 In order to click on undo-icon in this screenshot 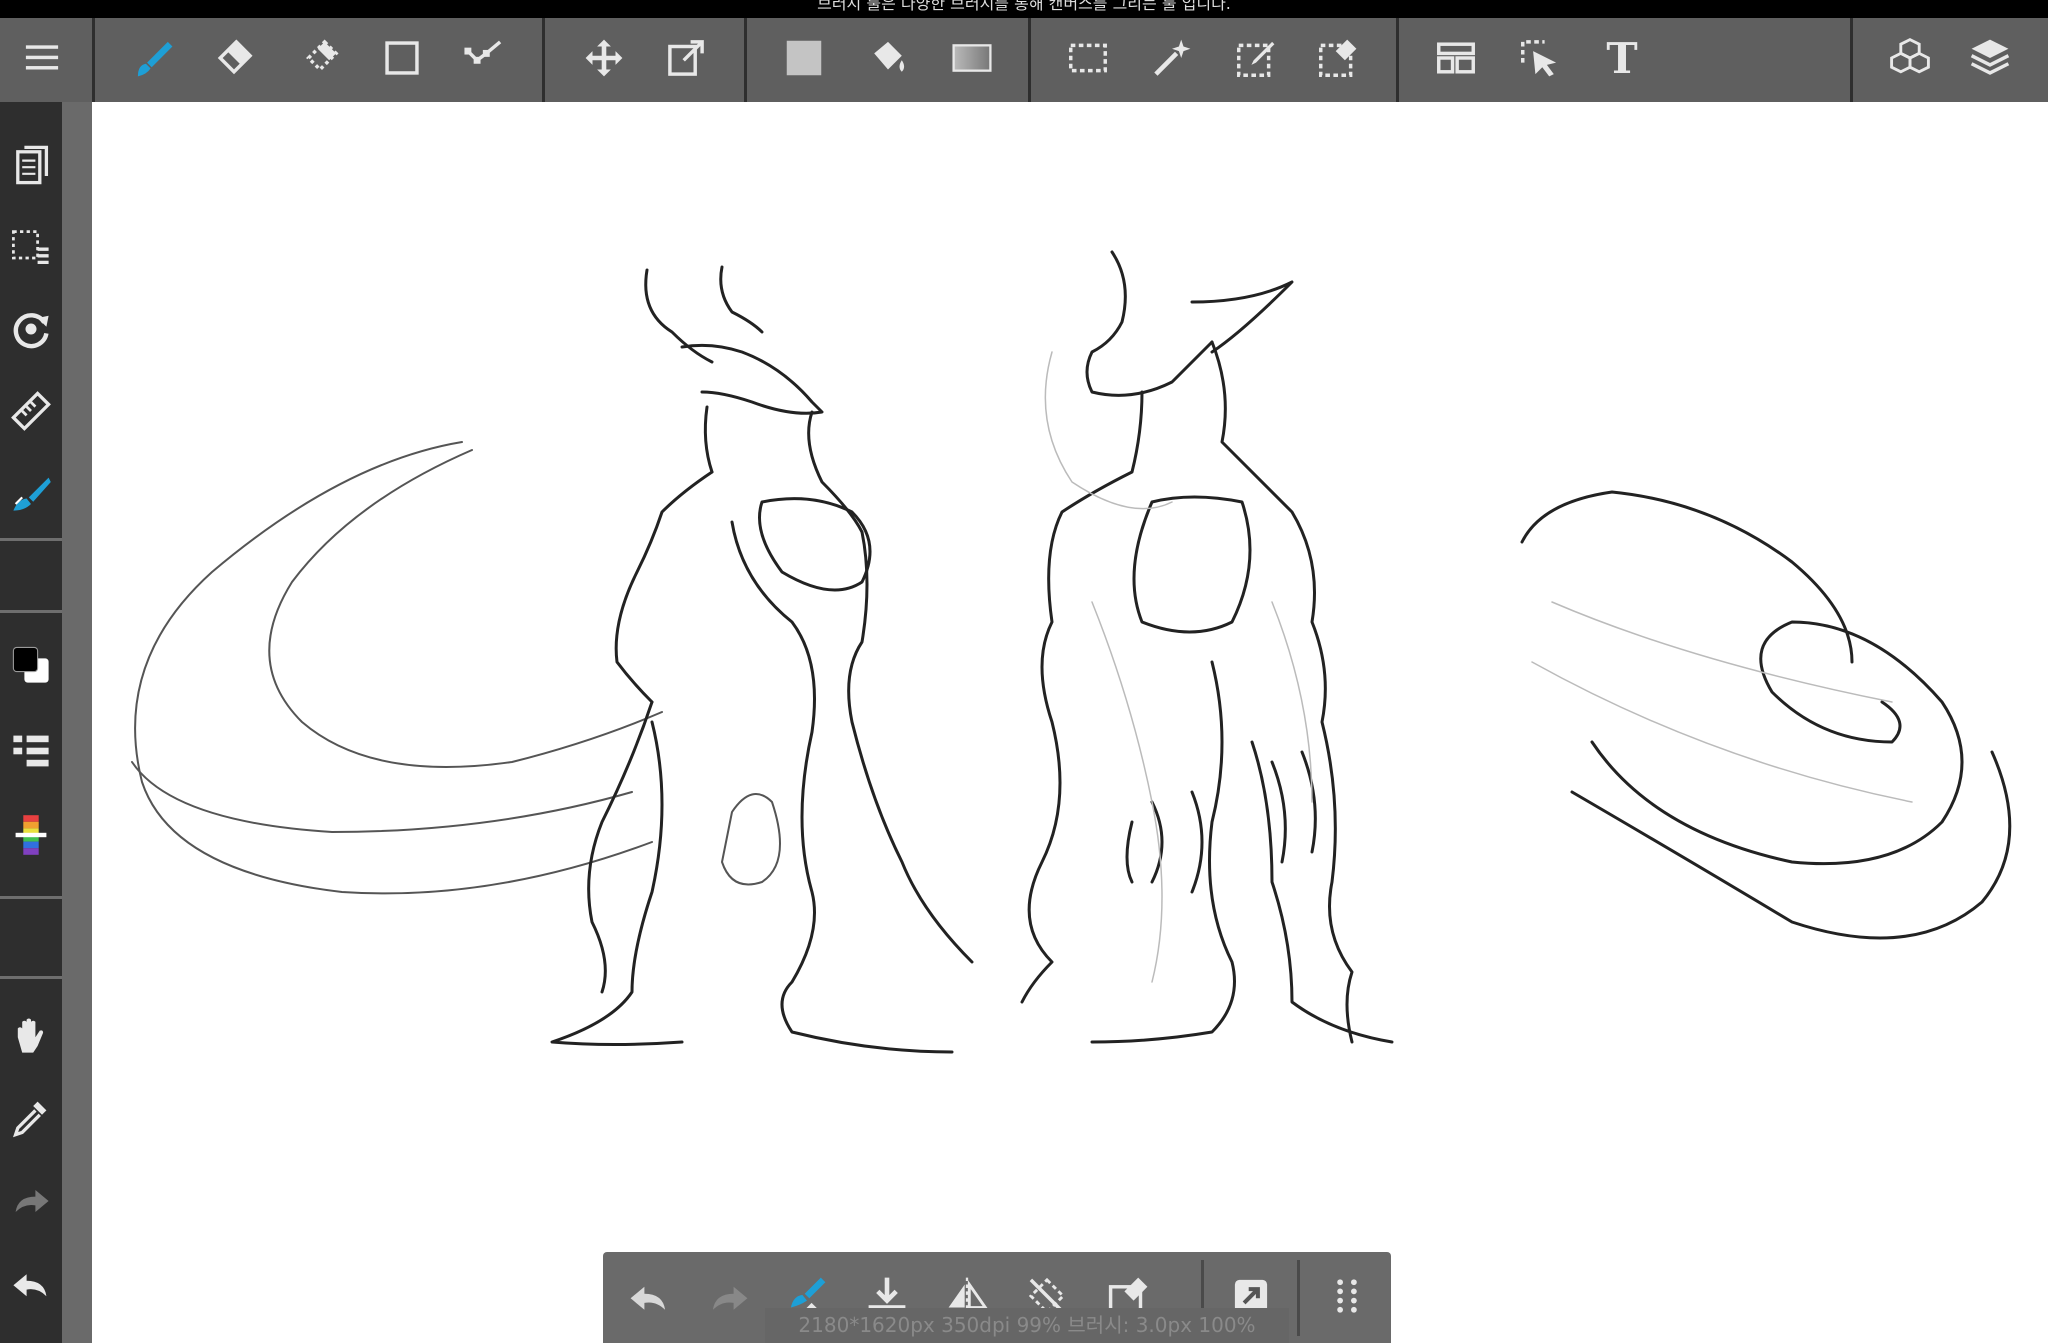, I will do `click(31, 1283)`.